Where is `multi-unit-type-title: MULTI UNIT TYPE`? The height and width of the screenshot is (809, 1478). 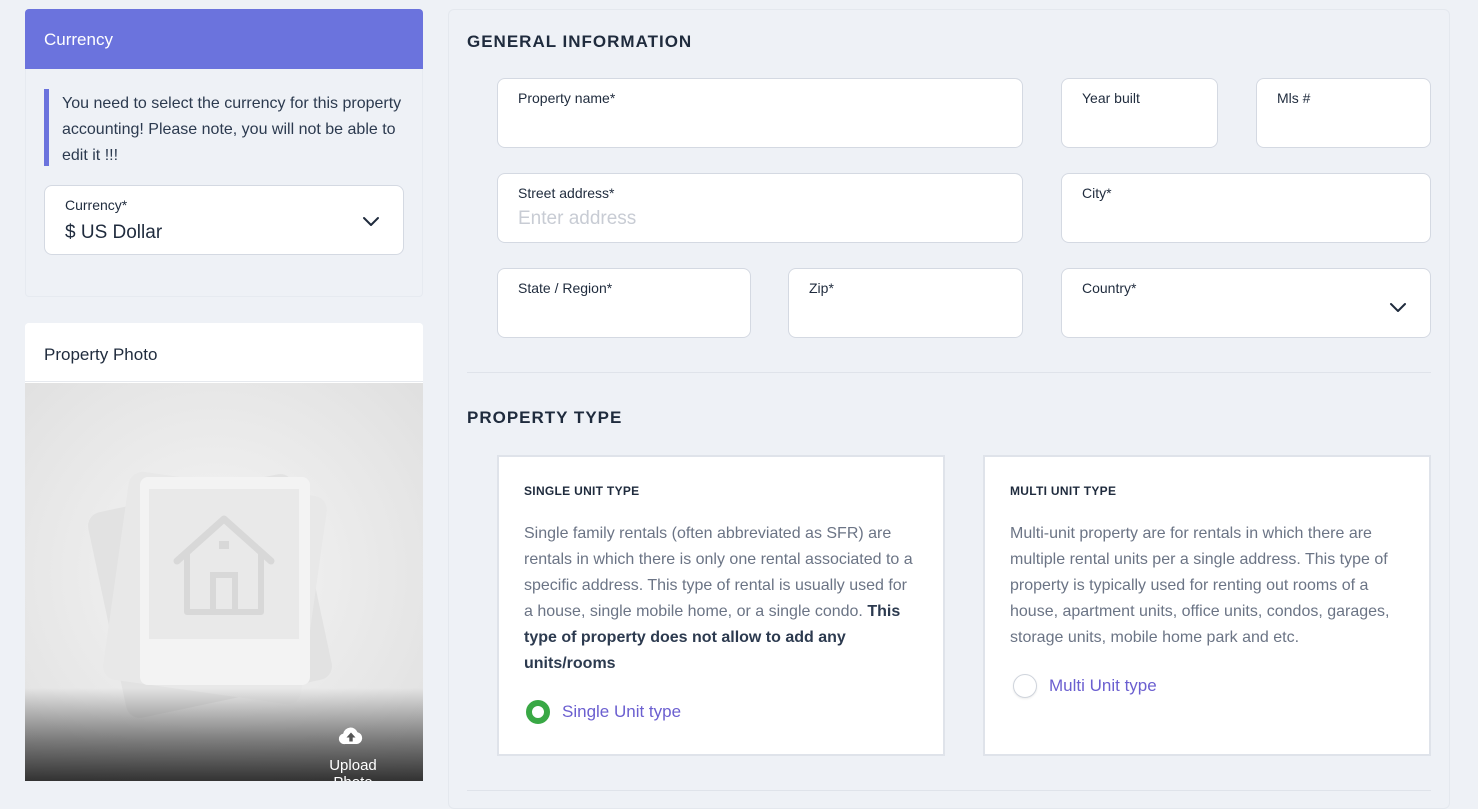
multi-unit-type-title: MULTI UNIT TYPE is located at coordinates (1063, 491).